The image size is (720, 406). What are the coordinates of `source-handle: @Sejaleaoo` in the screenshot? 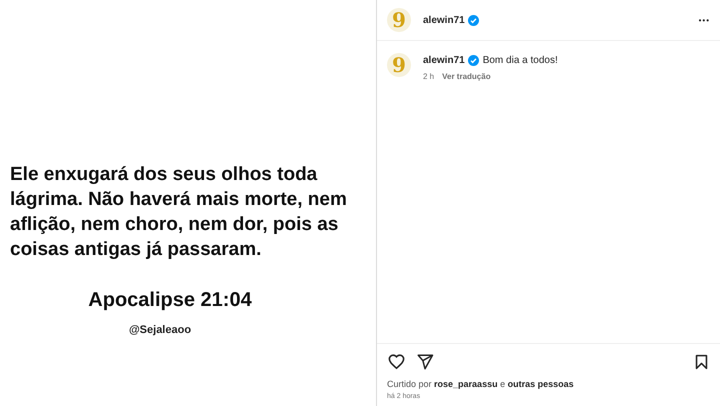 It's located at (160, 330).